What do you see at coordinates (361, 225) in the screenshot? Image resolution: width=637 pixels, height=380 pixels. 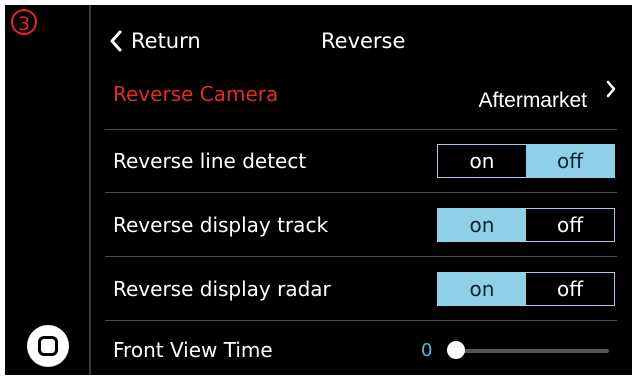 I see `reverse-display-track-row: Reverse display track on off` at bounding box center [361, 225].